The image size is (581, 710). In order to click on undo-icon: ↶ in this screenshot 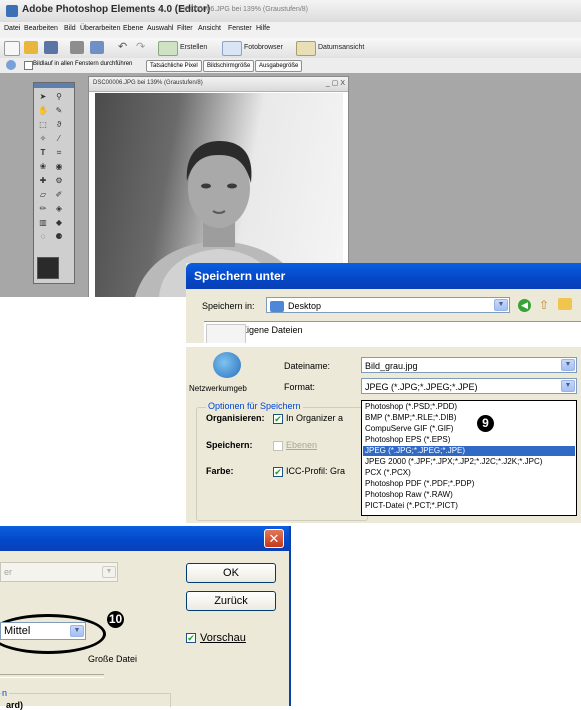, I will do `click(123, 47)`.